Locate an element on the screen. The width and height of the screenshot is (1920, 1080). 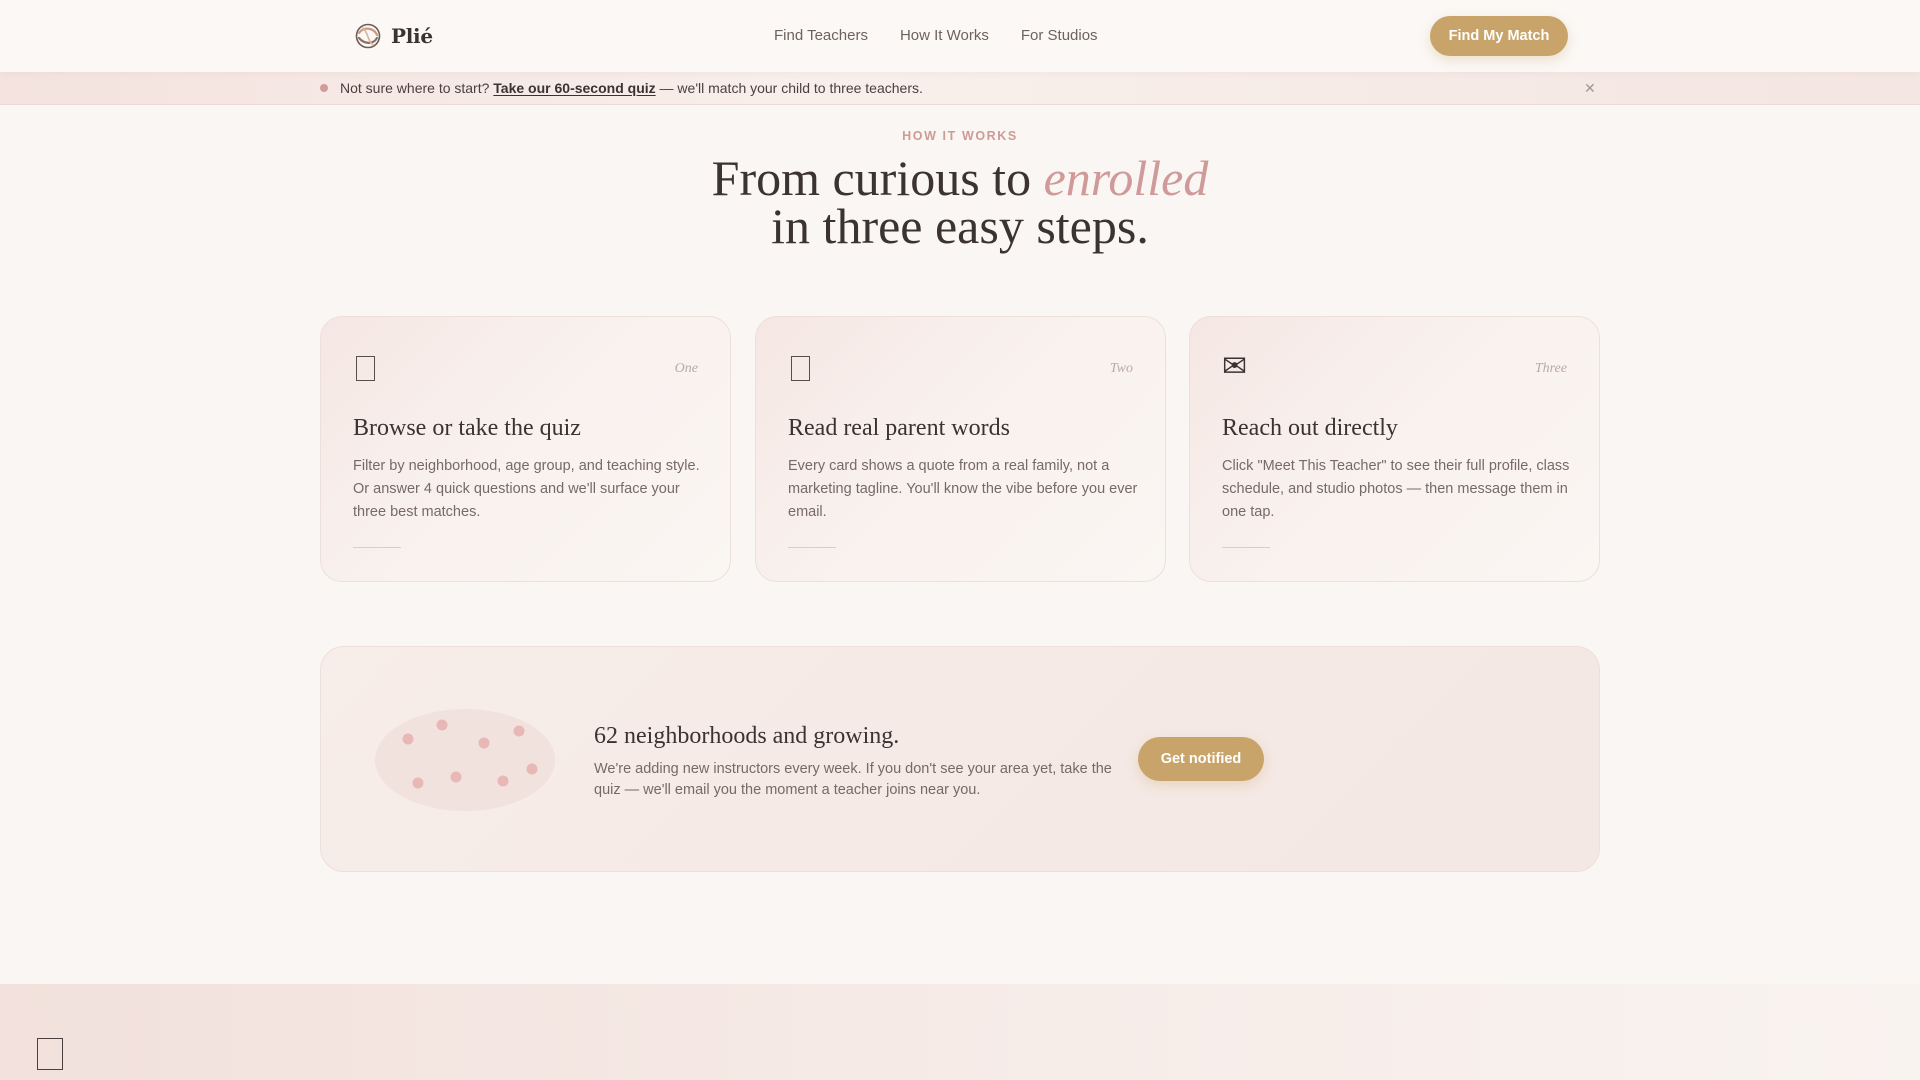
find-my-match-button: Find My Match is located at coordinates (1499, 36).